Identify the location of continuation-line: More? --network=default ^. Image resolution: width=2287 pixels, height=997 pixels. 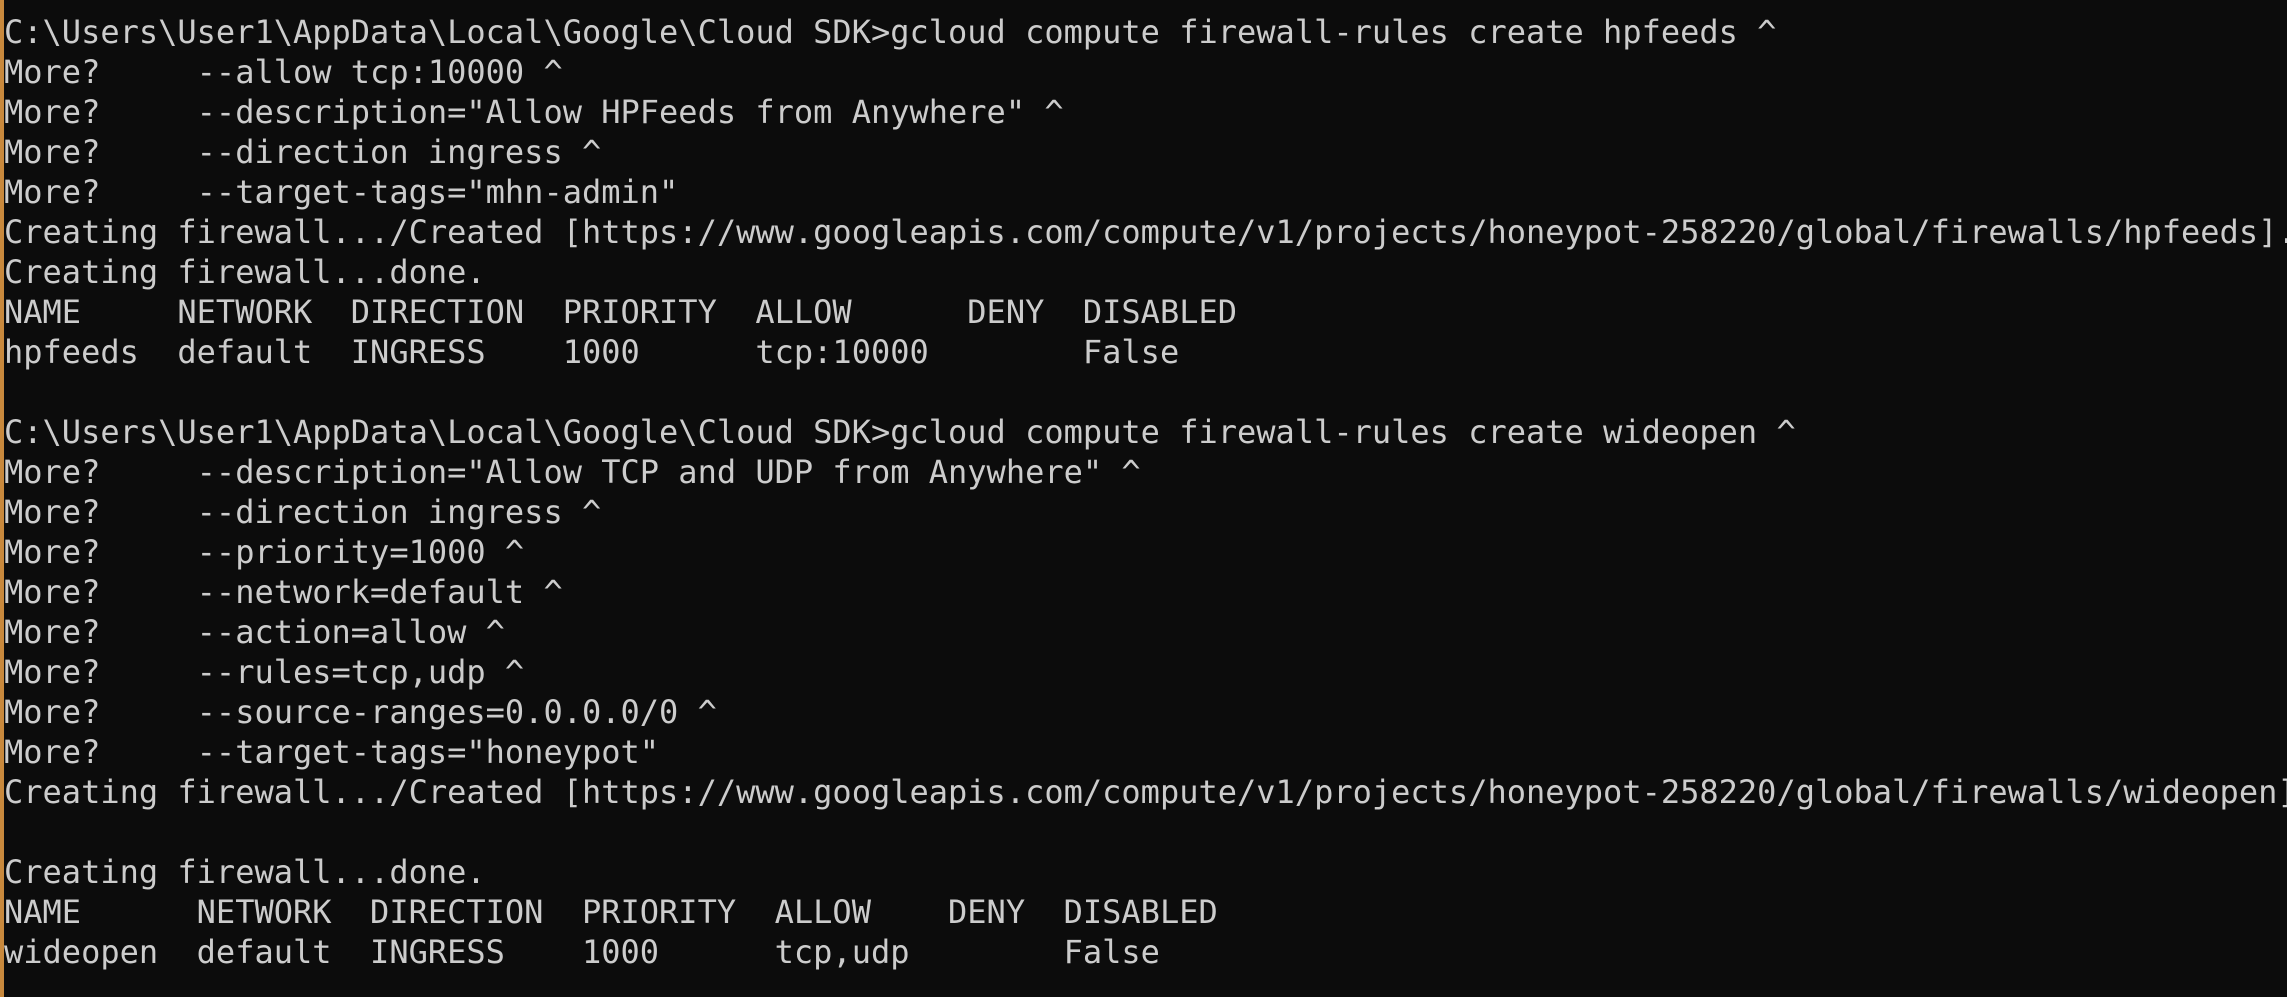
(283, 592).